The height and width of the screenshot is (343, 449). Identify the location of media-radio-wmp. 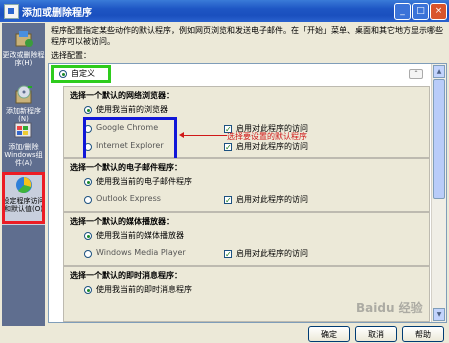
(88, 254).